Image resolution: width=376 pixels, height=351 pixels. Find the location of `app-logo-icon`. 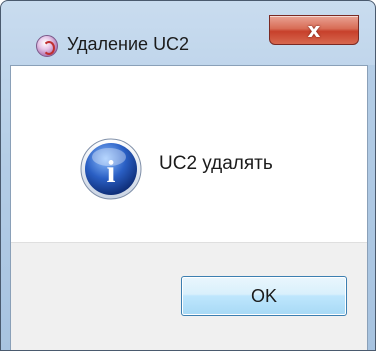

app-logo-icon is located at coordinates (47, 46).